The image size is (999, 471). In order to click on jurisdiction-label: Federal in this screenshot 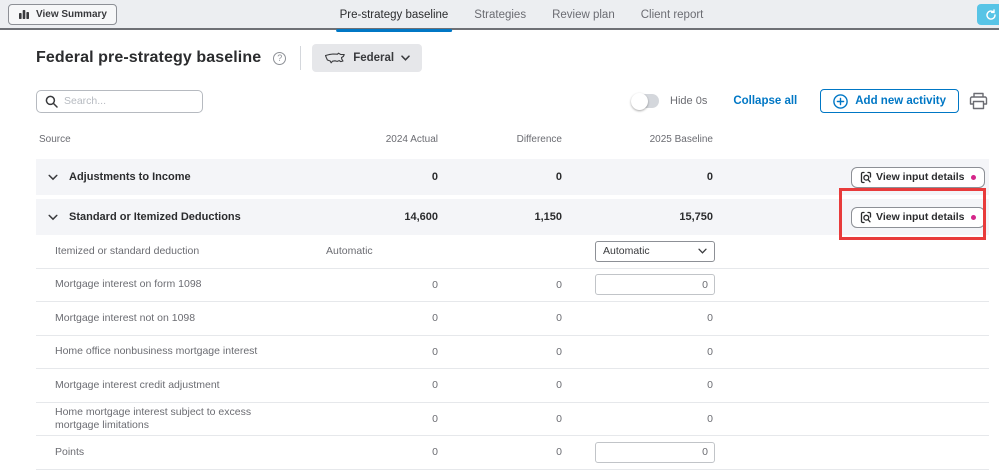, I will do `click(374, 58)`.